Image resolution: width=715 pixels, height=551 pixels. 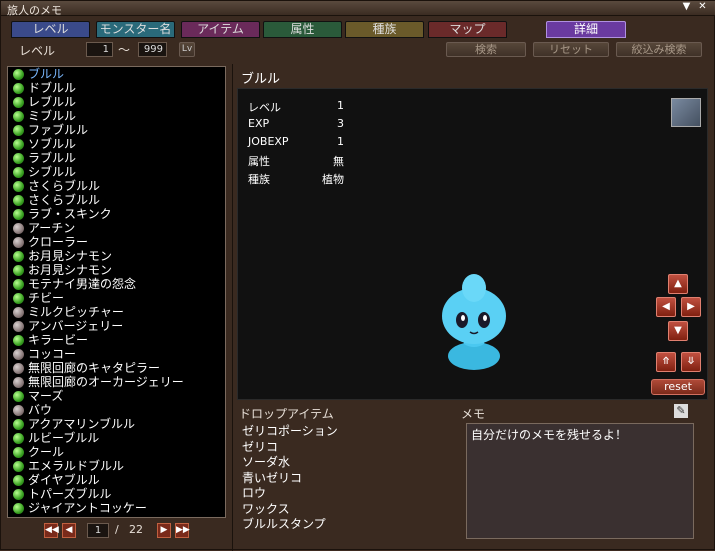 I want to click on drop-item: ブルルスタンプ, so click(x=284, y=524).